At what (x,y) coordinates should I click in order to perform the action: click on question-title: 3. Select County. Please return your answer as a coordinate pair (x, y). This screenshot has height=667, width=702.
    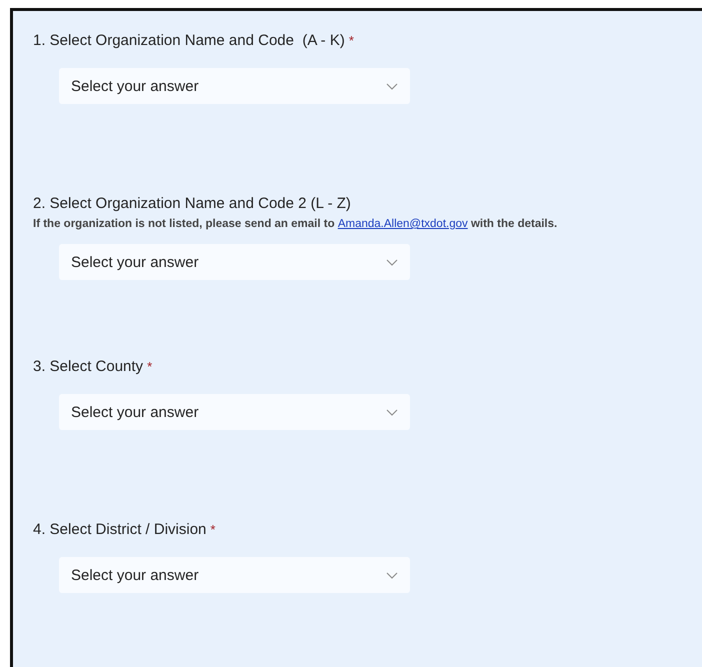
    Looking at the image, I should click on (88, 366).